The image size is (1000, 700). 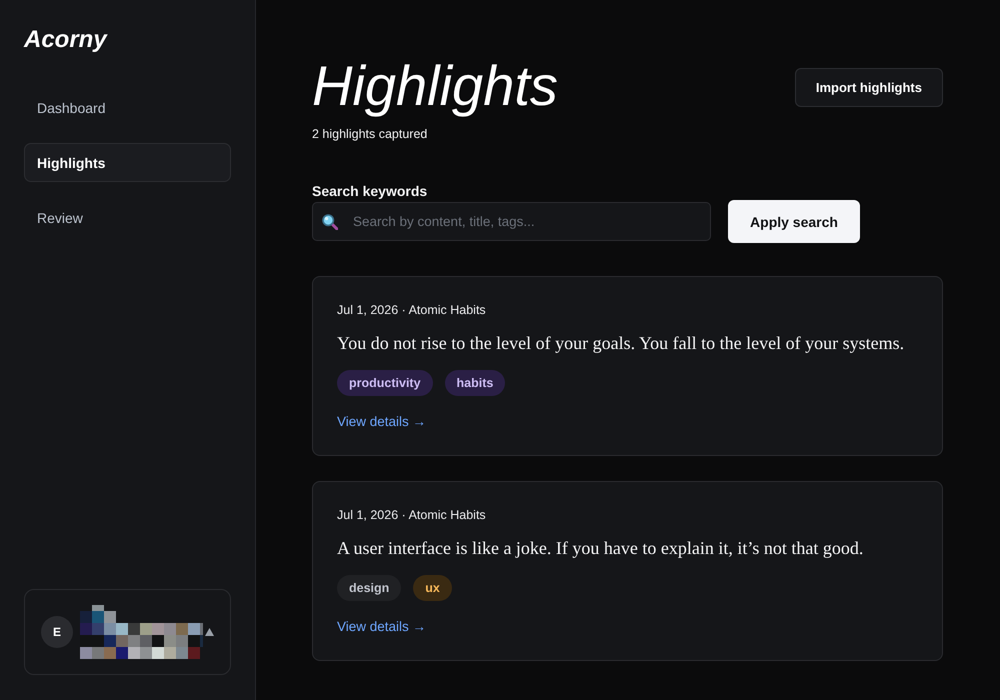 What do you see at coordinates (65, 39) in the screenshot?
I see `app-logo: Acorny` at bounding box center [65, 39].